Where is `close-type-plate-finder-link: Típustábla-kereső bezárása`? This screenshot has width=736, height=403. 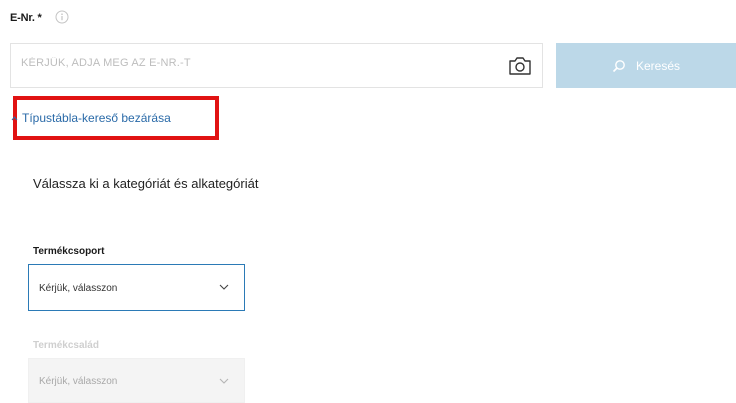
close-type-plate-finder-link: Típustábla-kereső bezárása is located at coordinates (91, 118).